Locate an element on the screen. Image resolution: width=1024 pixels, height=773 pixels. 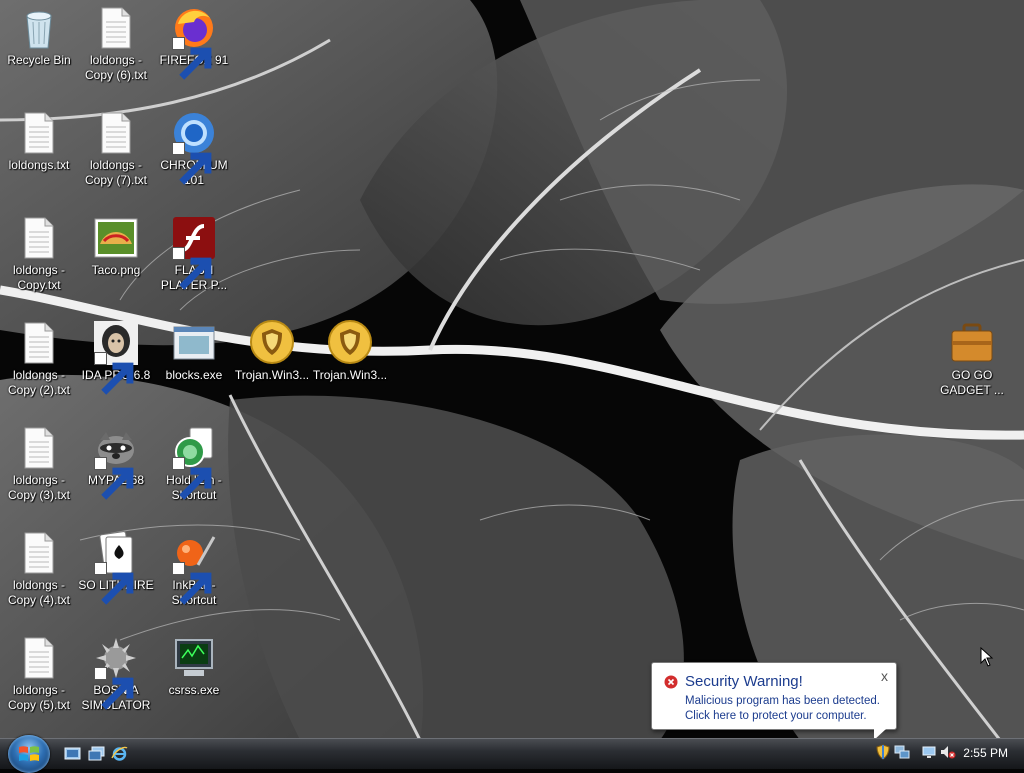
icon-label: loldongs - Copy (4).txt is located at coordinates (38, 592).